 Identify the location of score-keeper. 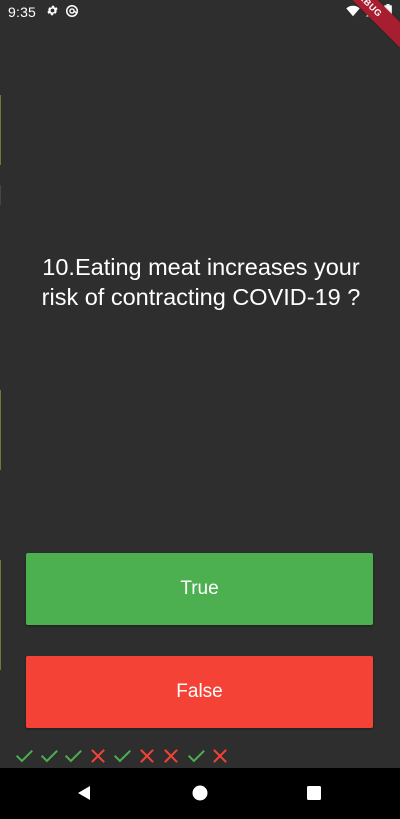
(122, 756).